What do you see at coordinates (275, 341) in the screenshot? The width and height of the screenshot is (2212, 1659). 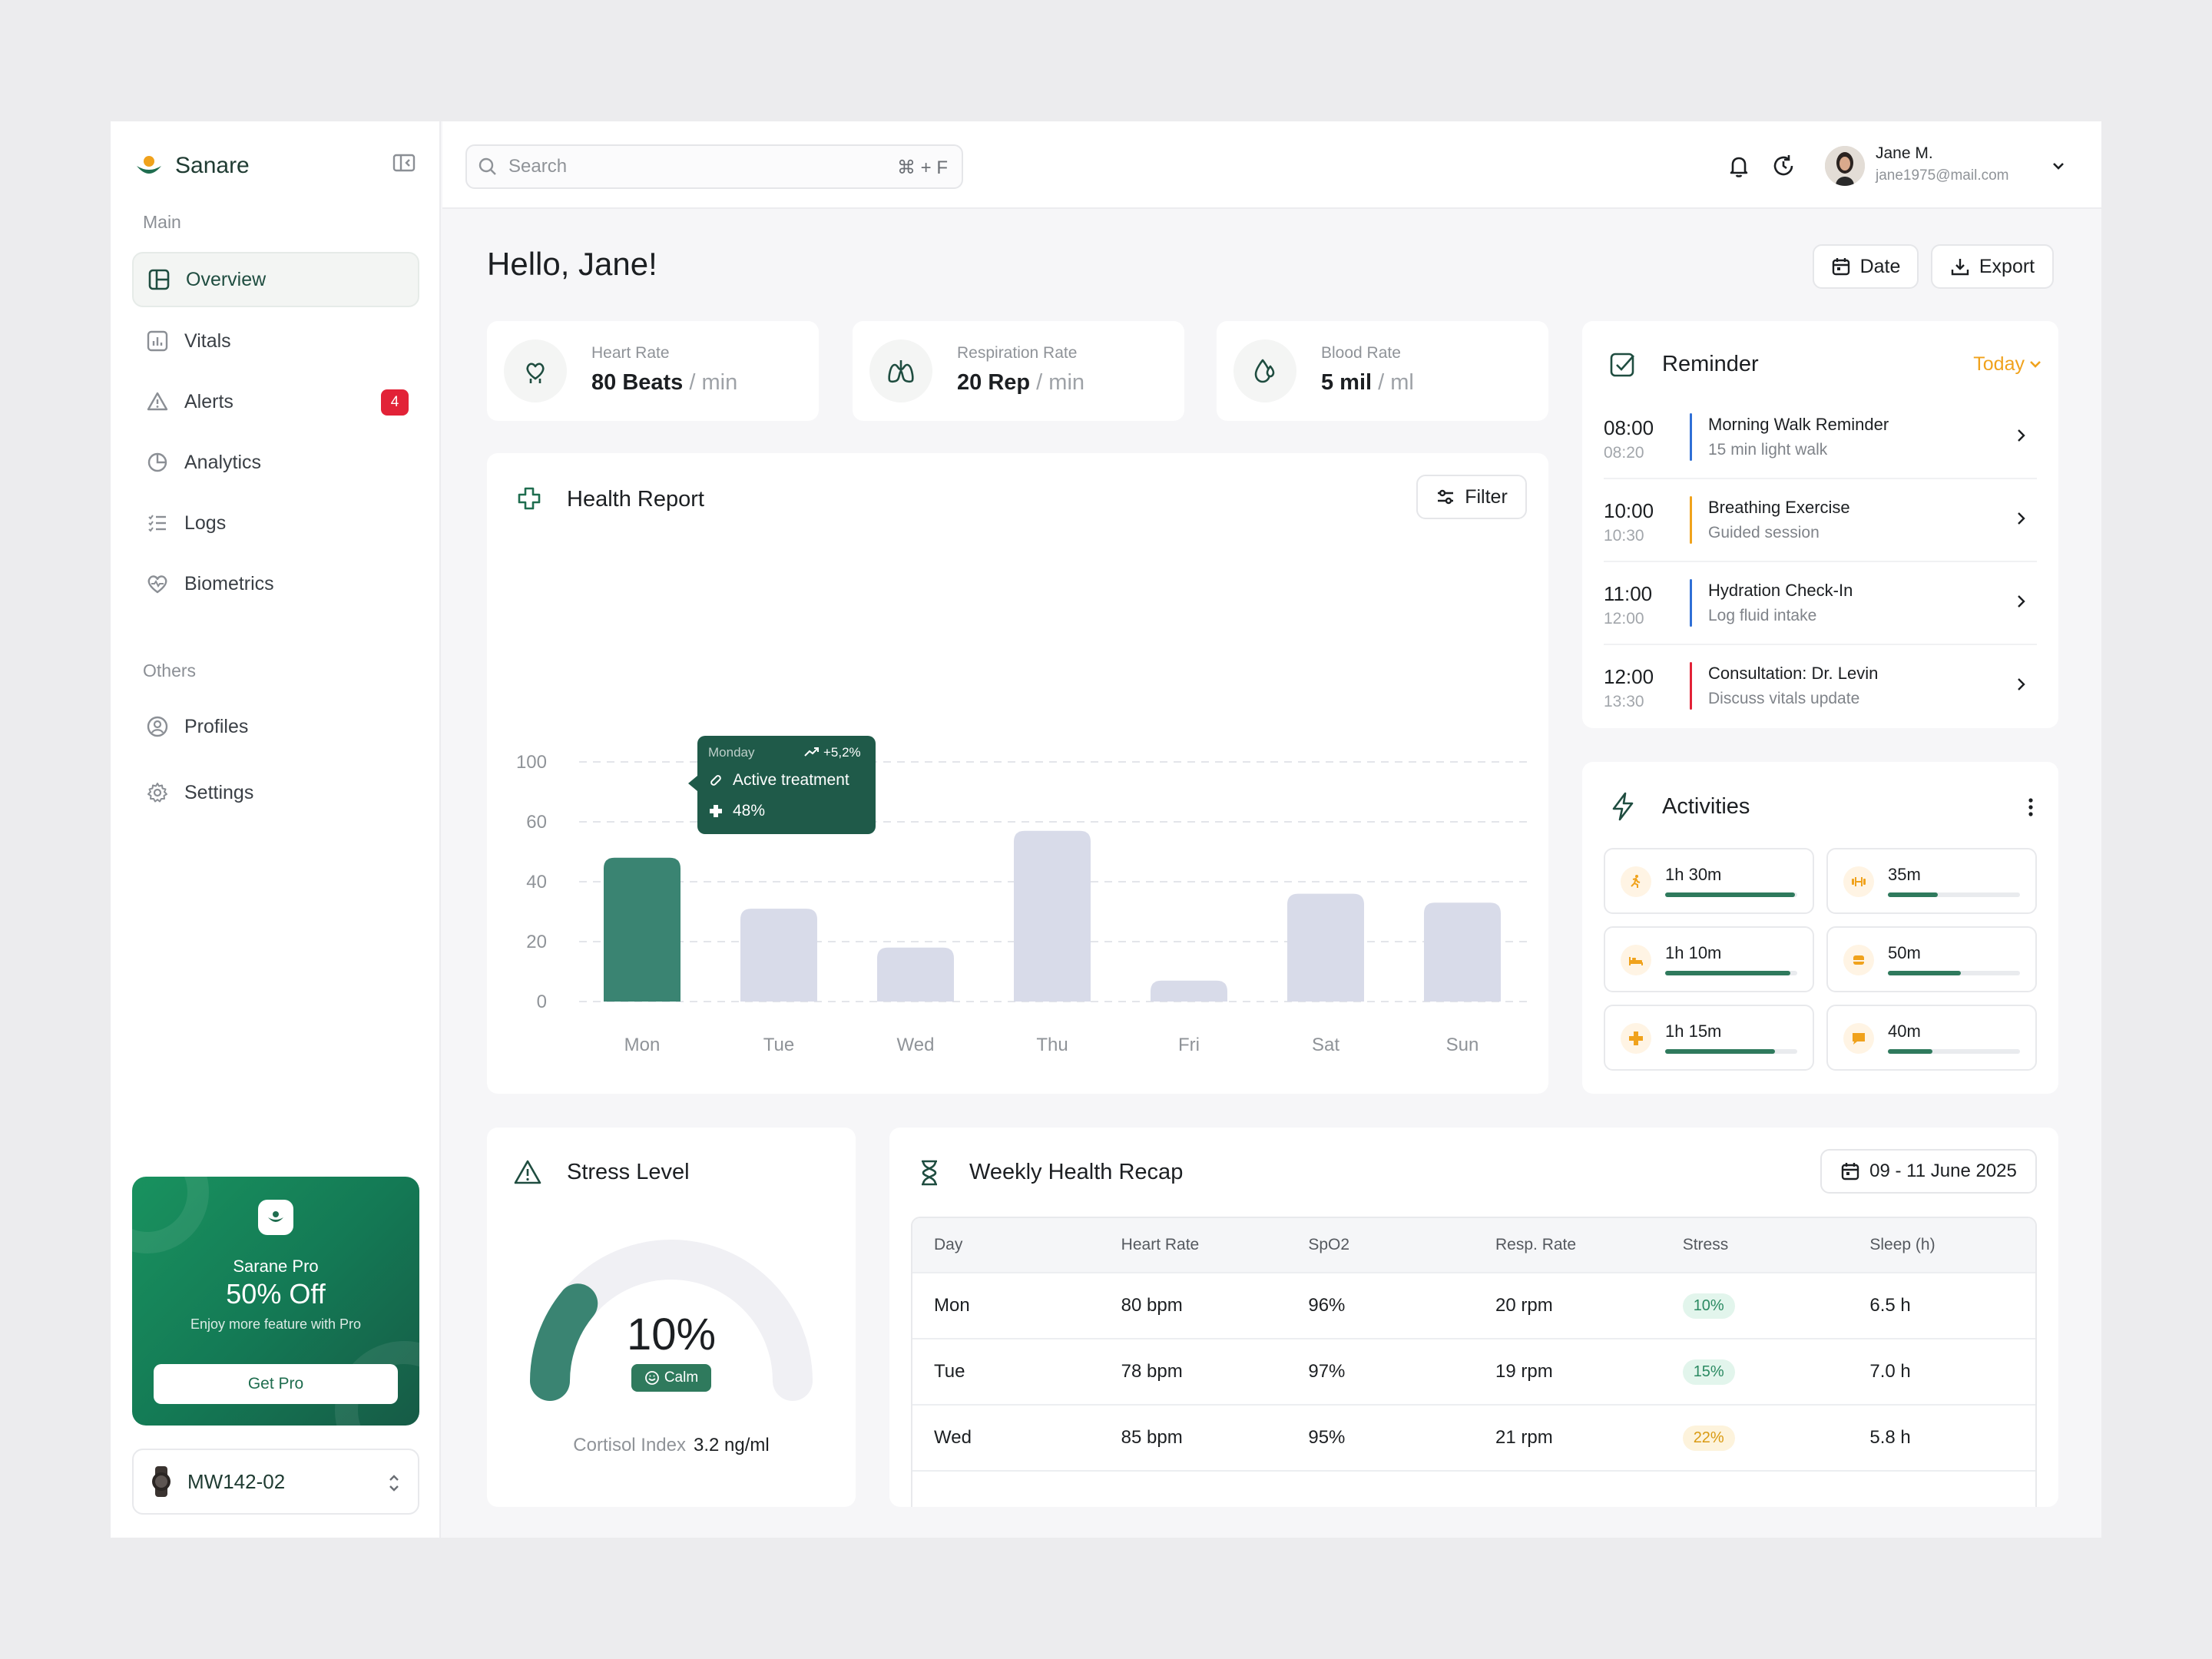 I see `sidebar-item-vitals: Vitals` at bounding box center [275, 341].